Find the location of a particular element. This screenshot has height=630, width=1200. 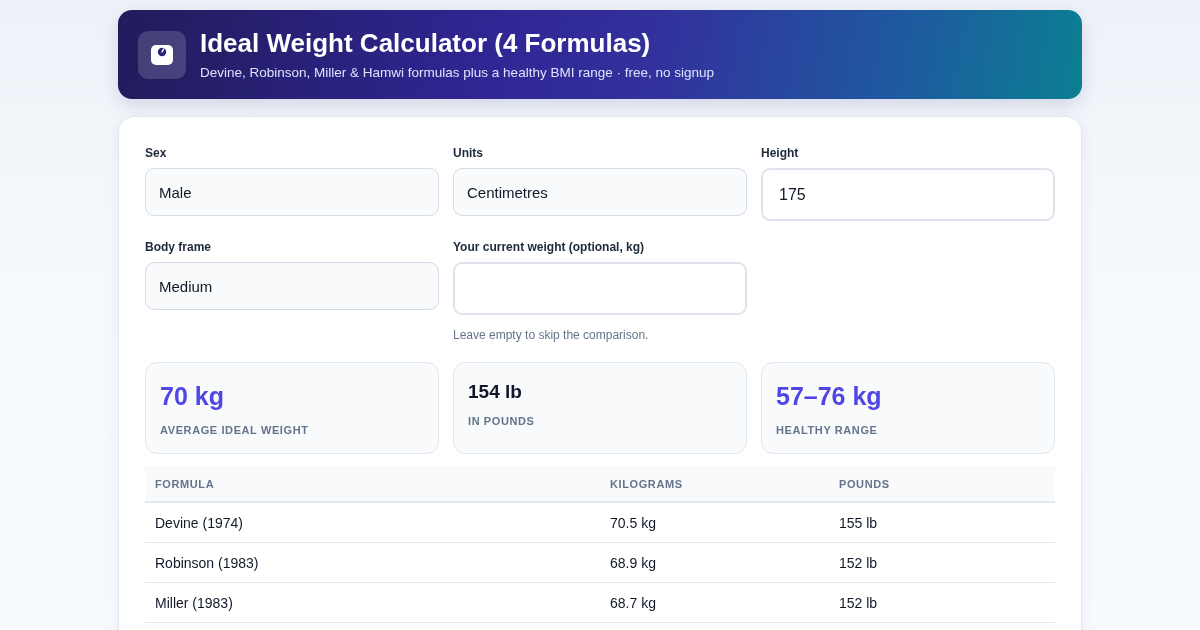

input-field: 175 is located at coordinates (908, 194).